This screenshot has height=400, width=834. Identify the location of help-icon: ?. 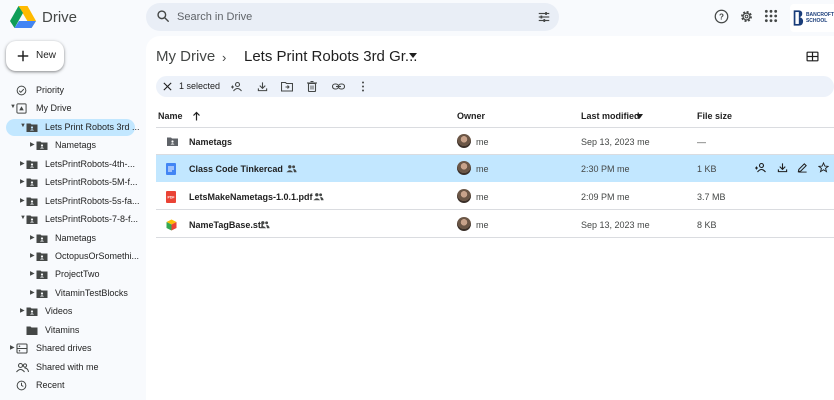
(721, 16).